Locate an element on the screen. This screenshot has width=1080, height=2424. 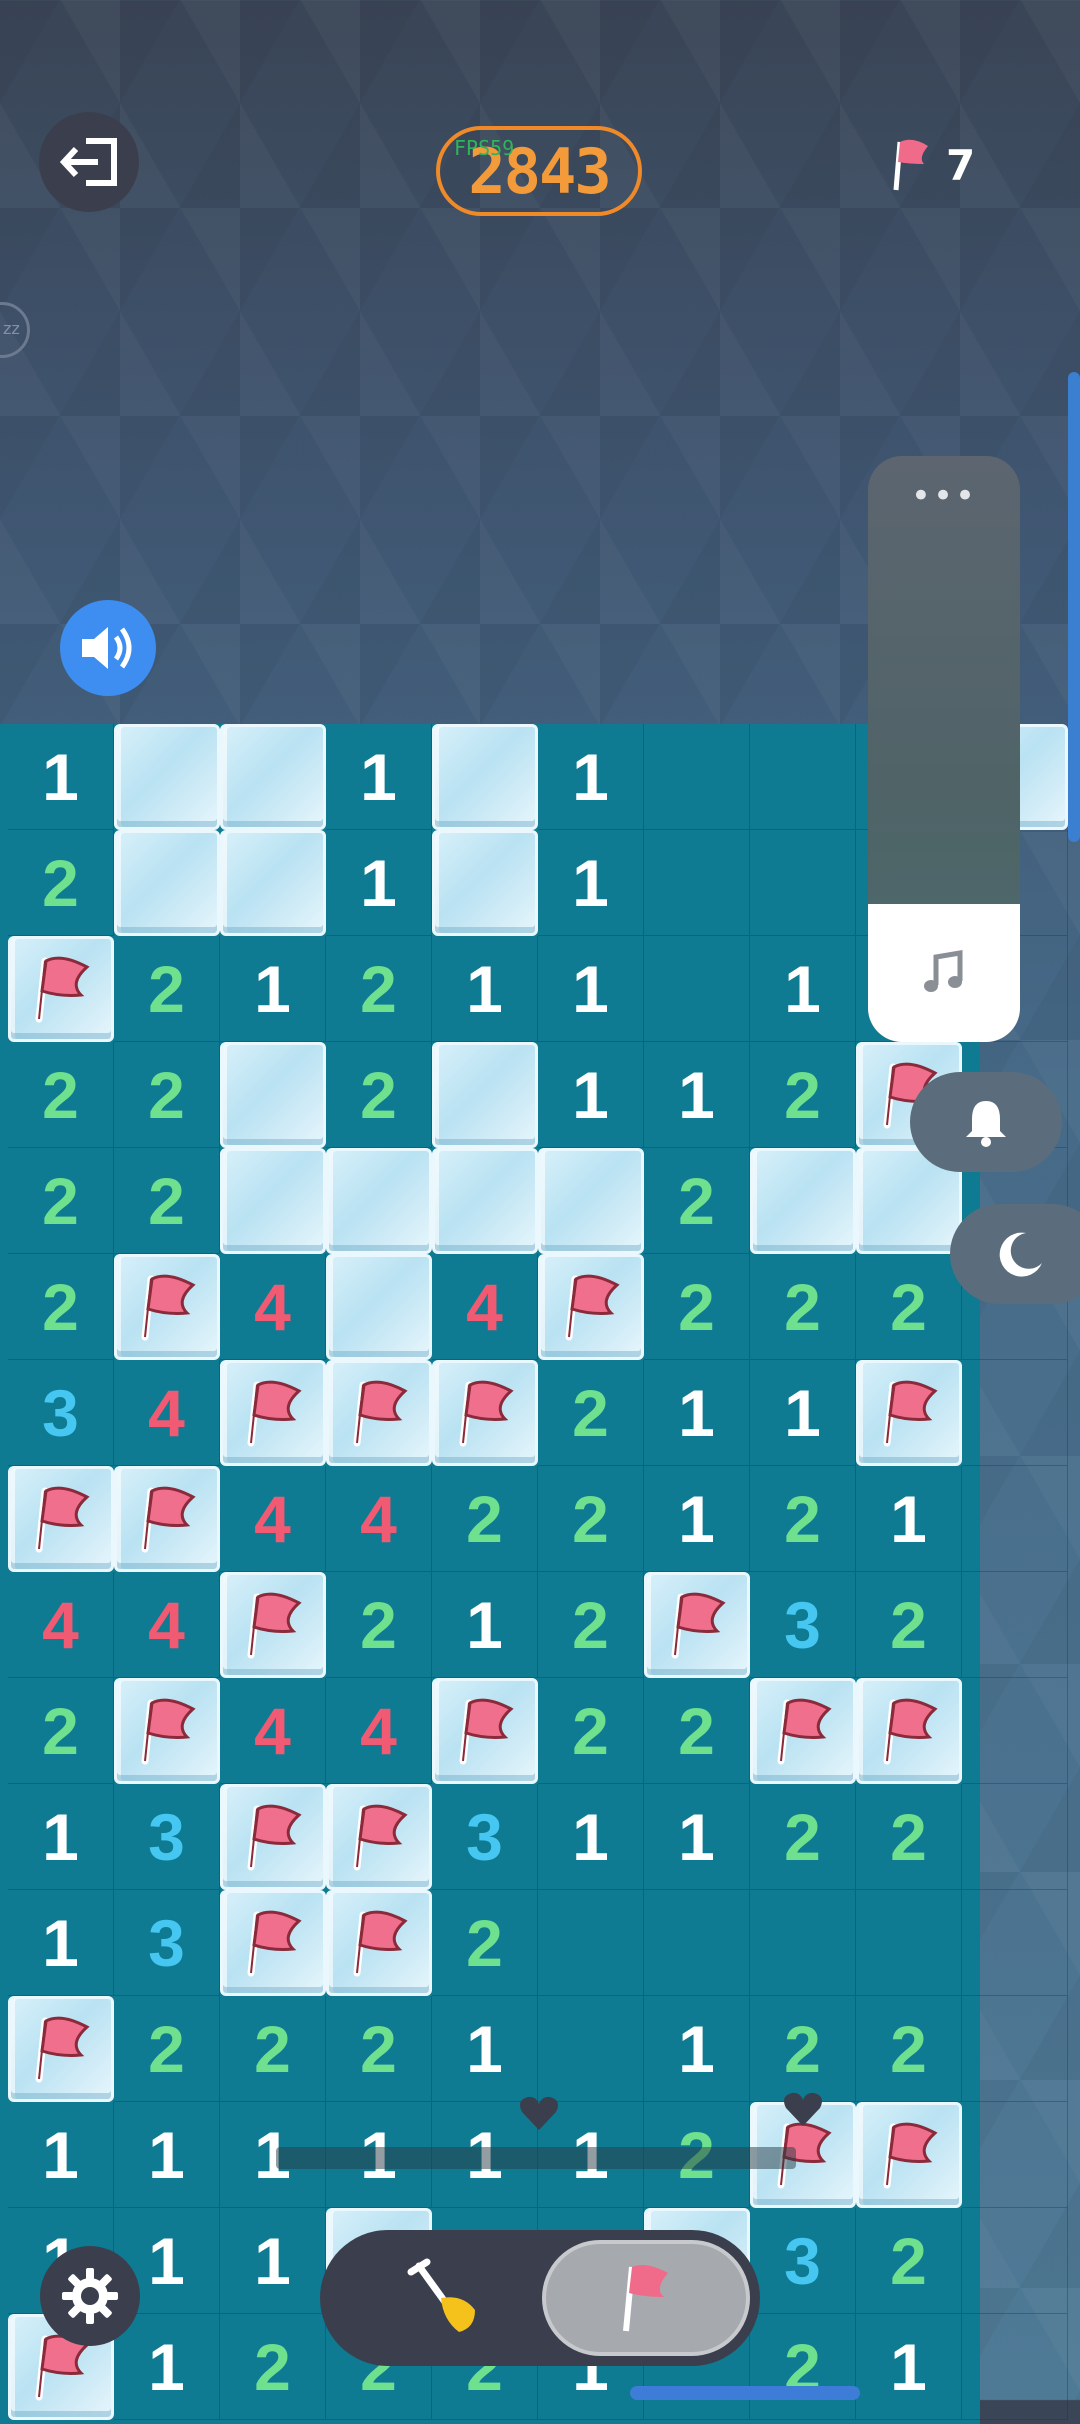
flag-mode-button is located at coordinates (646, 2298).